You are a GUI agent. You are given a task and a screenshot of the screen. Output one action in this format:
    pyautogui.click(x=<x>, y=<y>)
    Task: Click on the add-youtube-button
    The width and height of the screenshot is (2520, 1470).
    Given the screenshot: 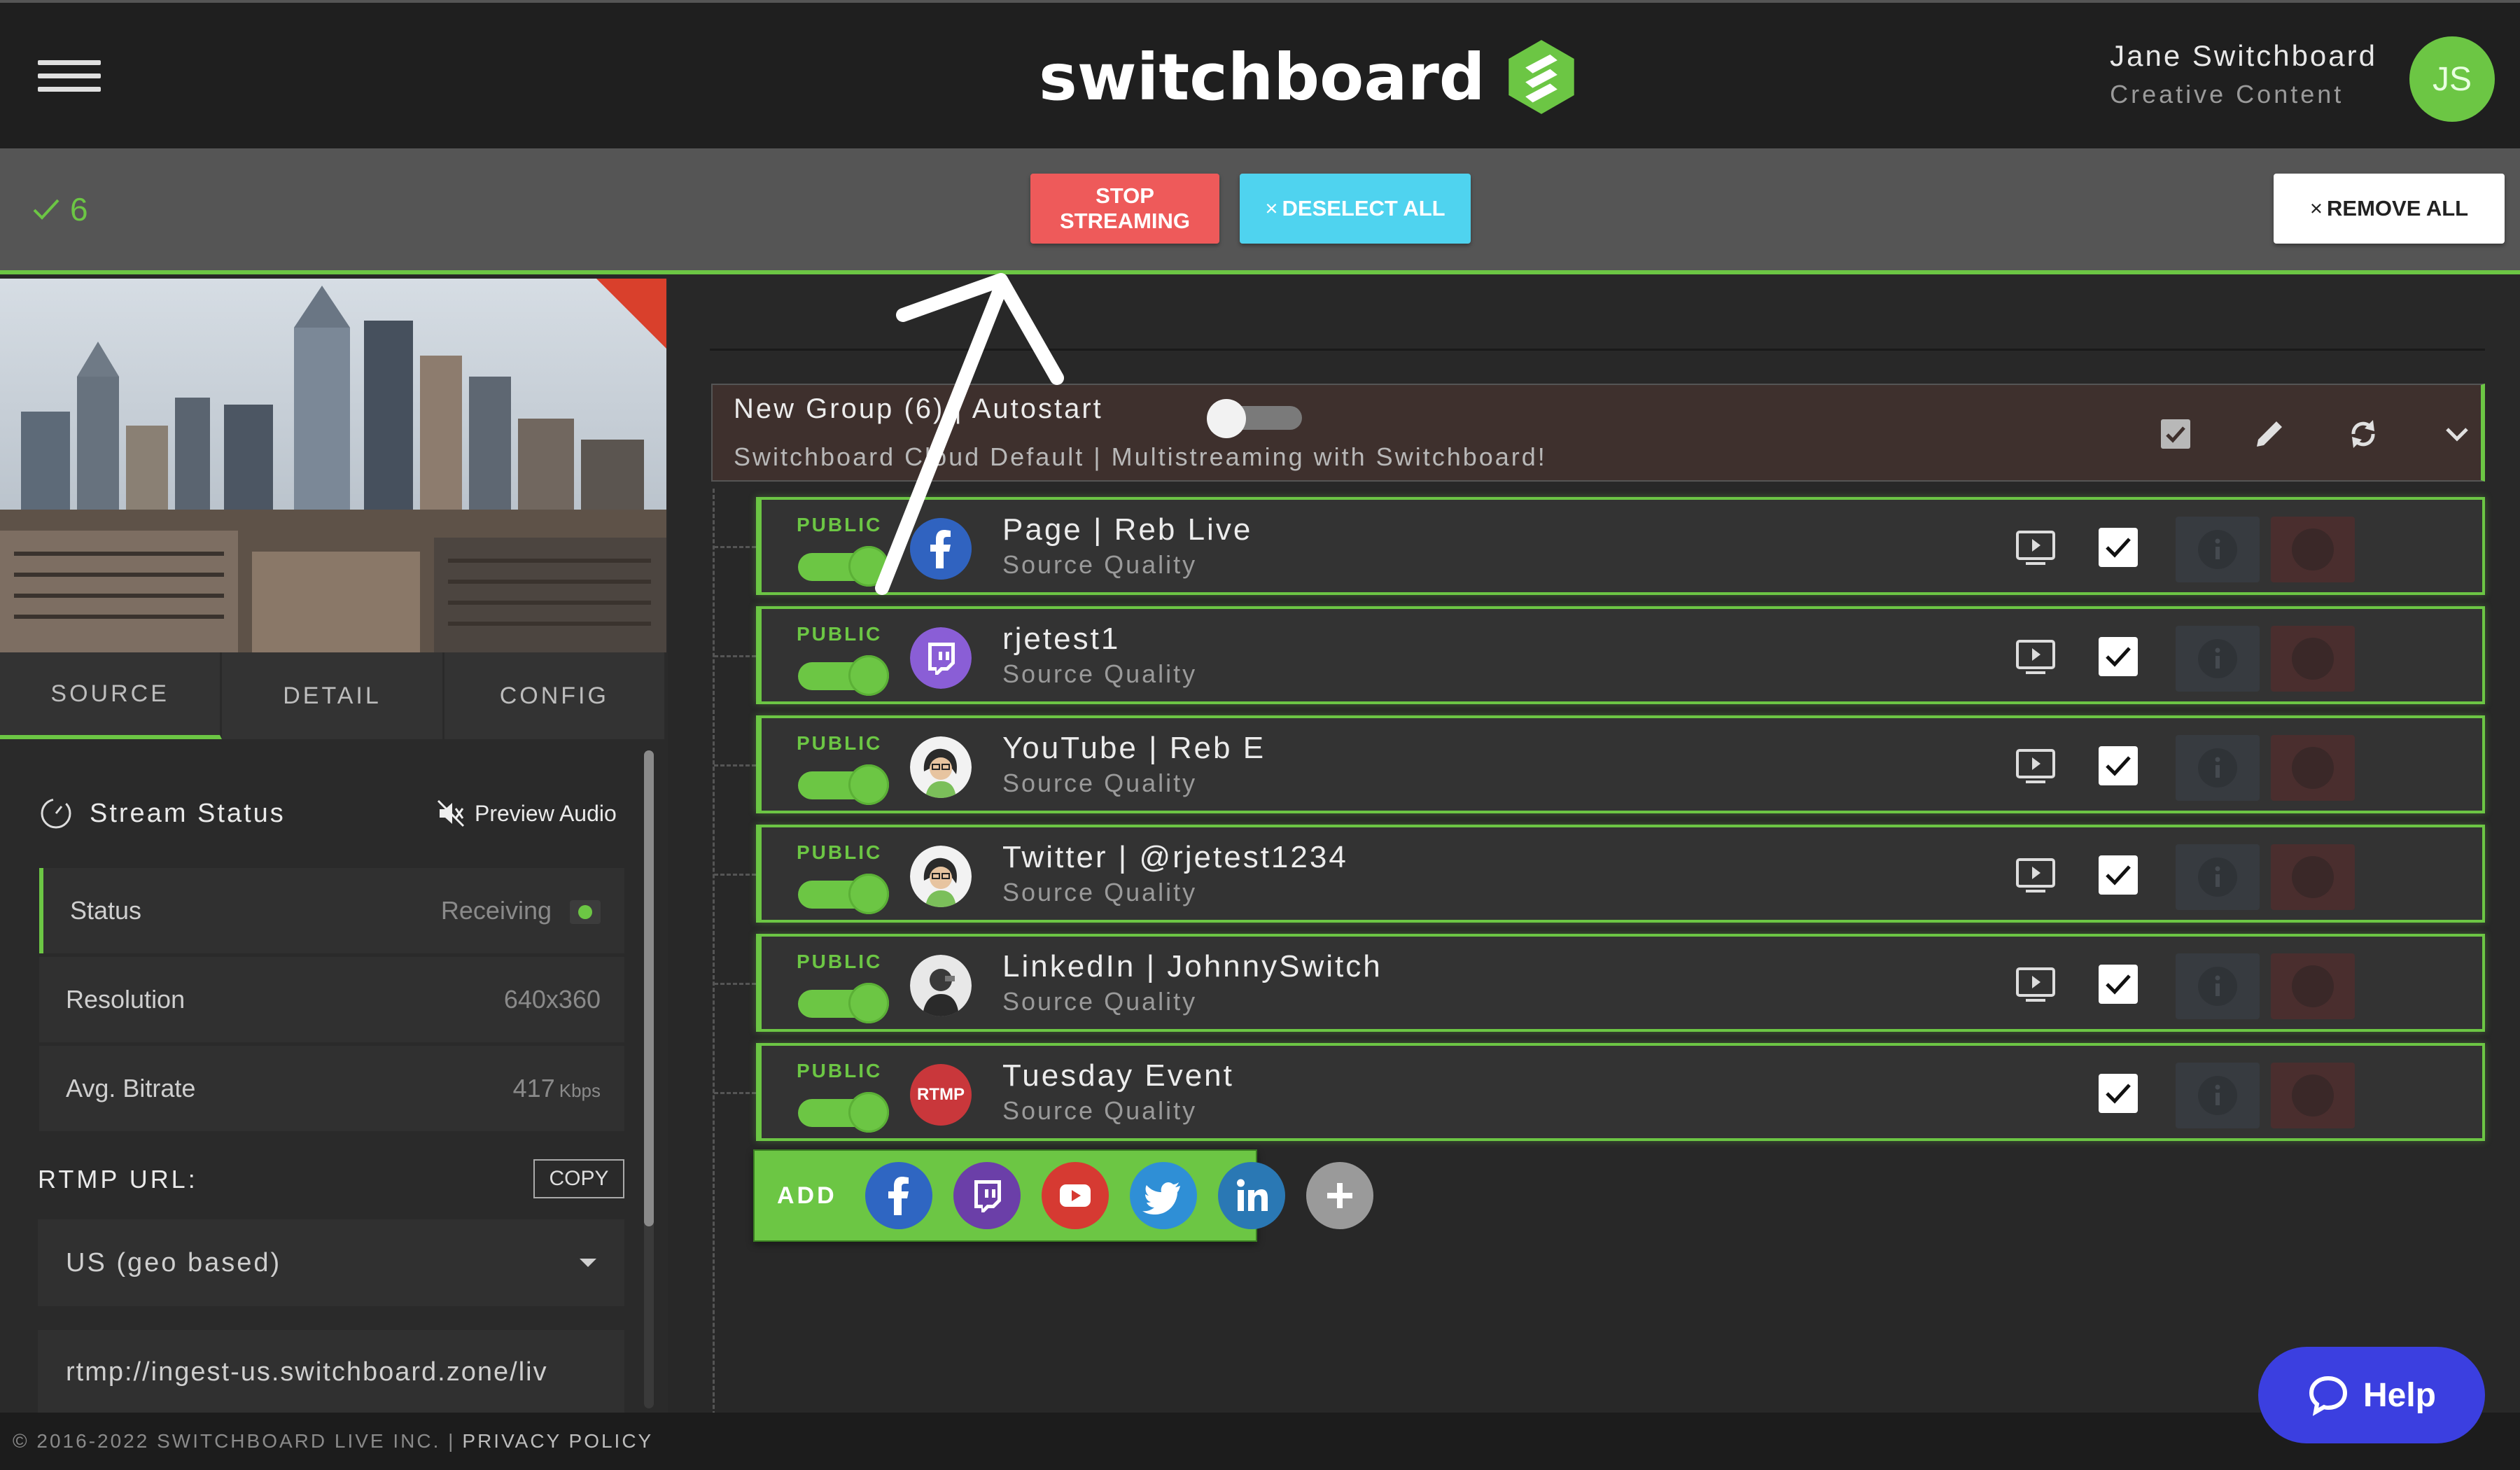 What is the action you would take?
    pyautogui.click(x=1075, y=1195)
    